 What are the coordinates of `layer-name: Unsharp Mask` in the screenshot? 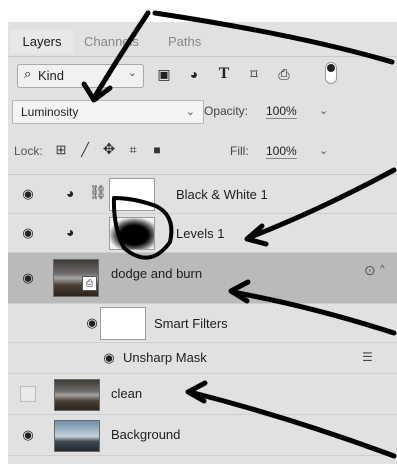 It's located at (165, 357).